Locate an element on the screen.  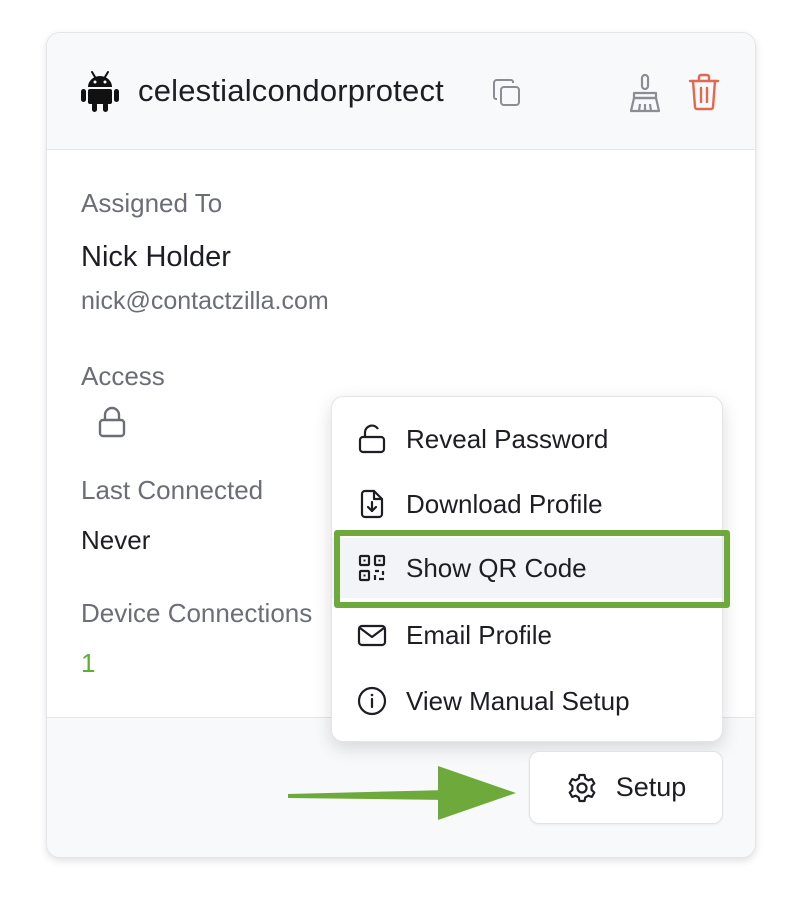
menu-item-label: Show QR Code is located at coordinates (496, 567).